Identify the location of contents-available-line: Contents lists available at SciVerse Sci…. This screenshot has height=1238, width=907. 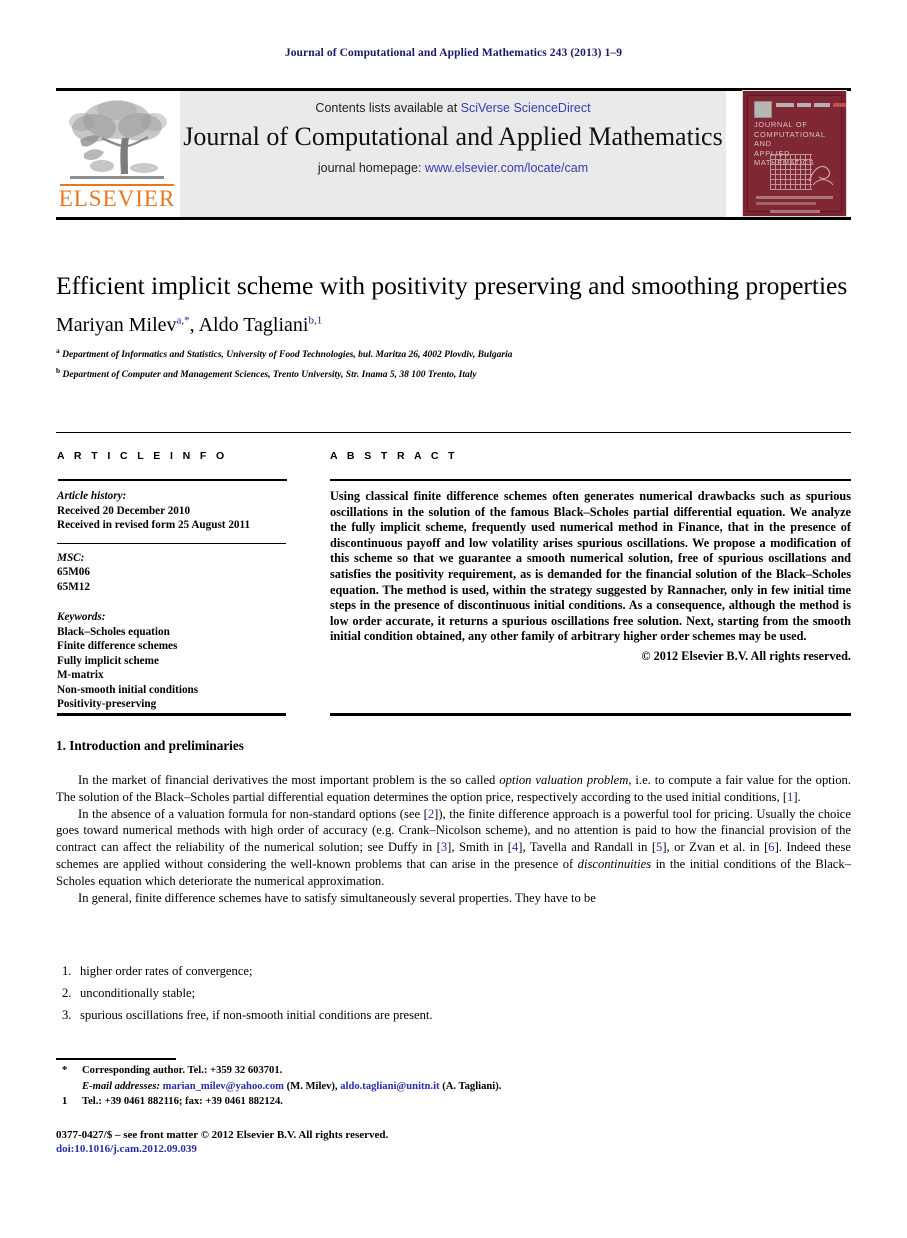
(453, 108).